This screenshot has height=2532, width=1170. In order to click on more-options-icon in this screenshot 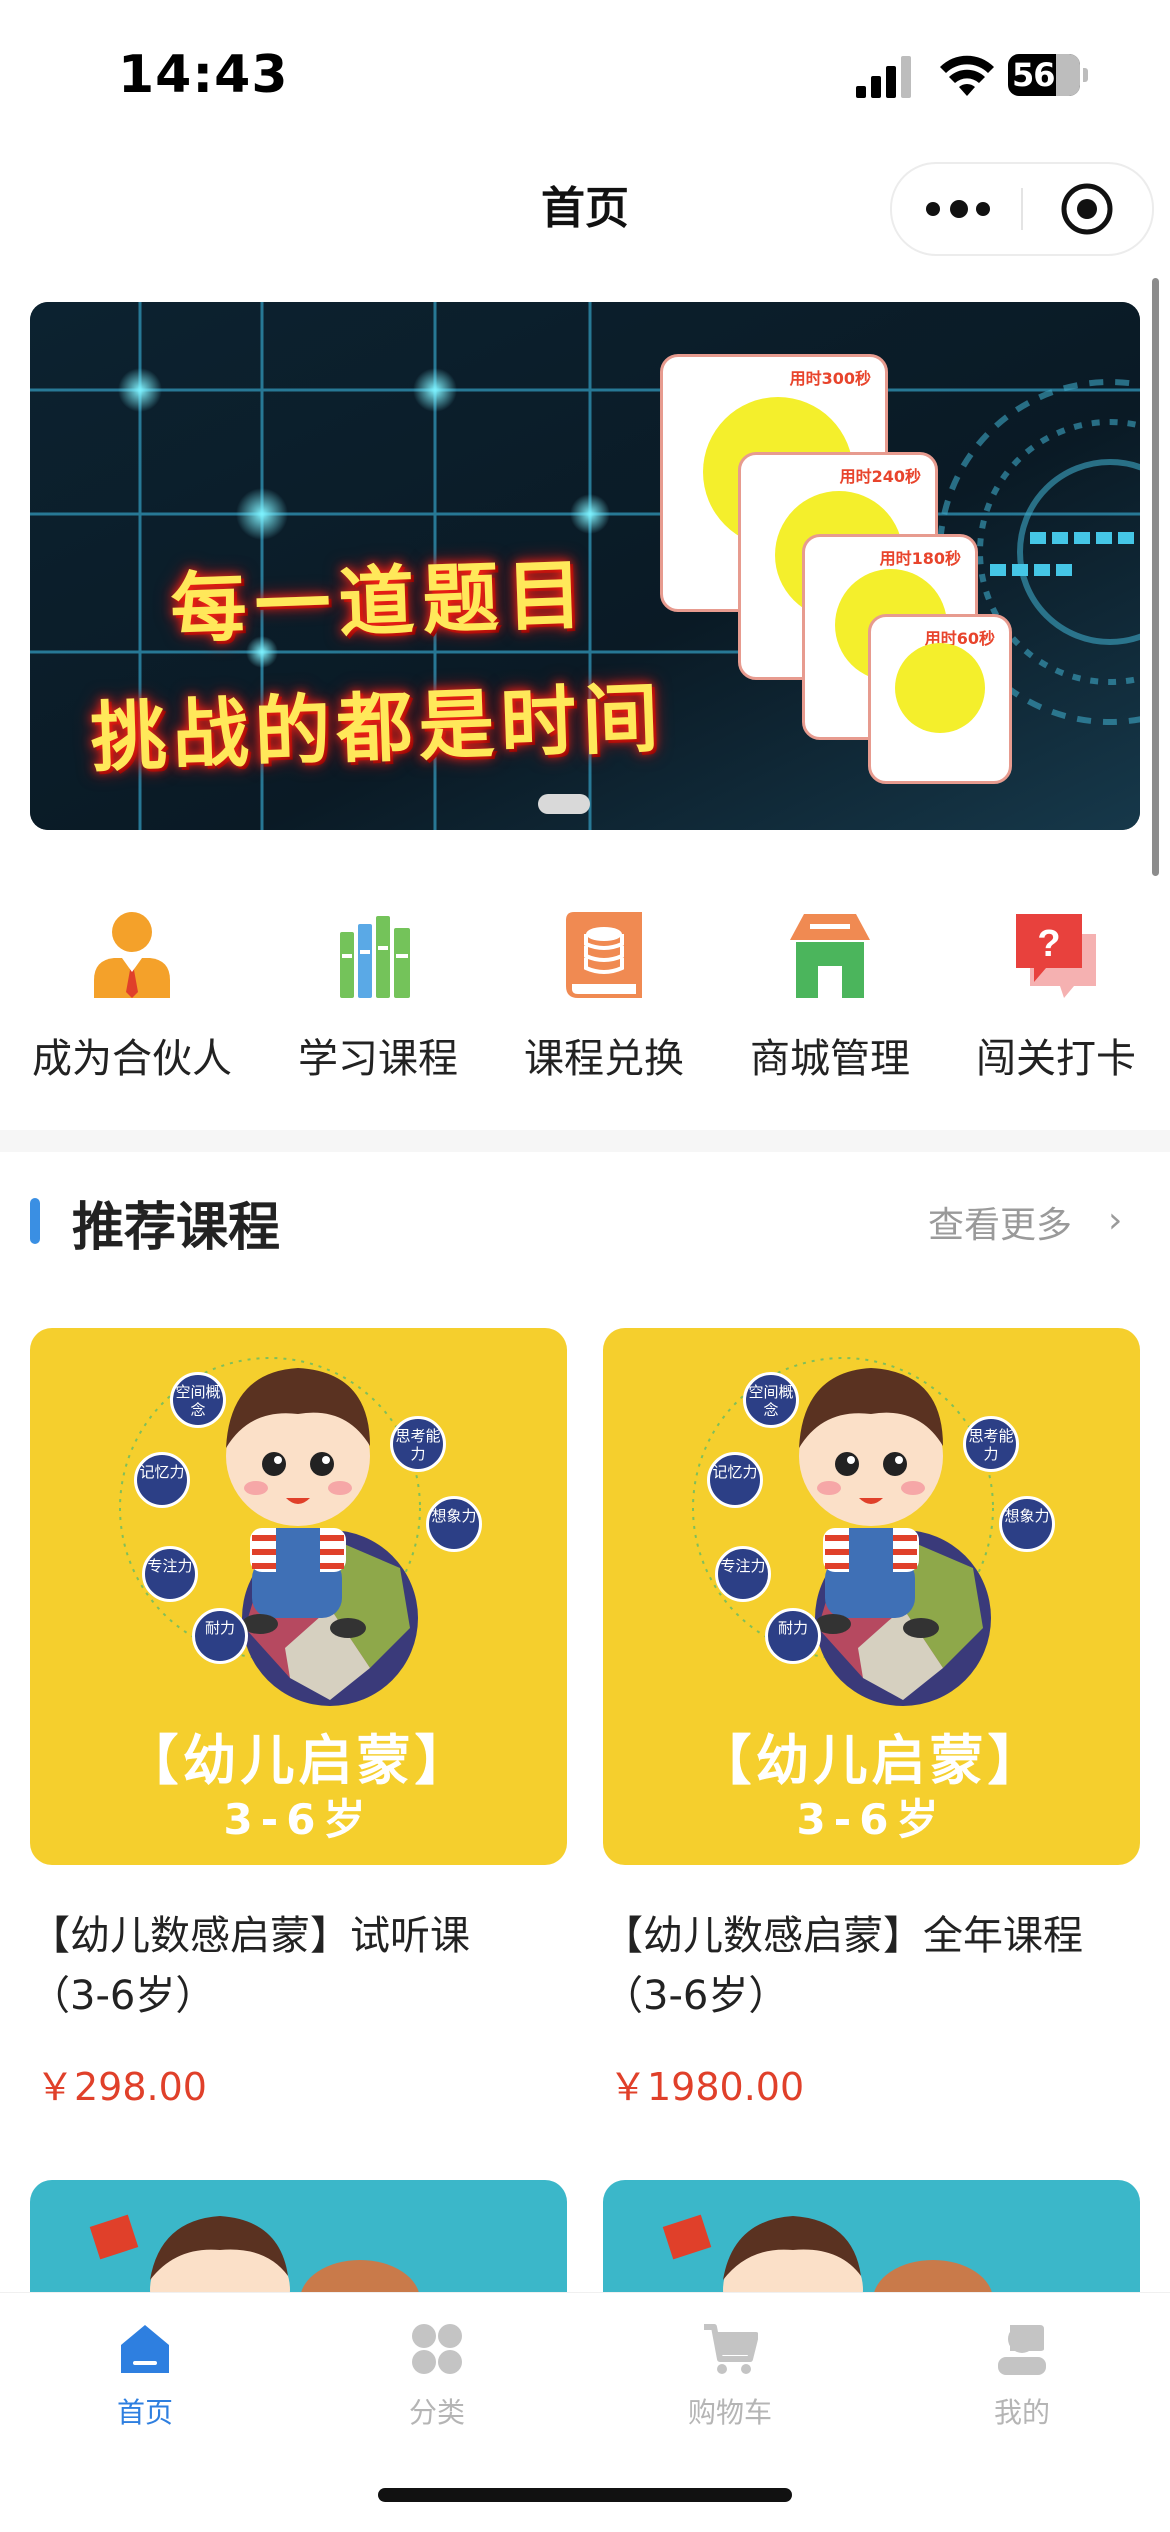, I will do `click(959, 209)`.